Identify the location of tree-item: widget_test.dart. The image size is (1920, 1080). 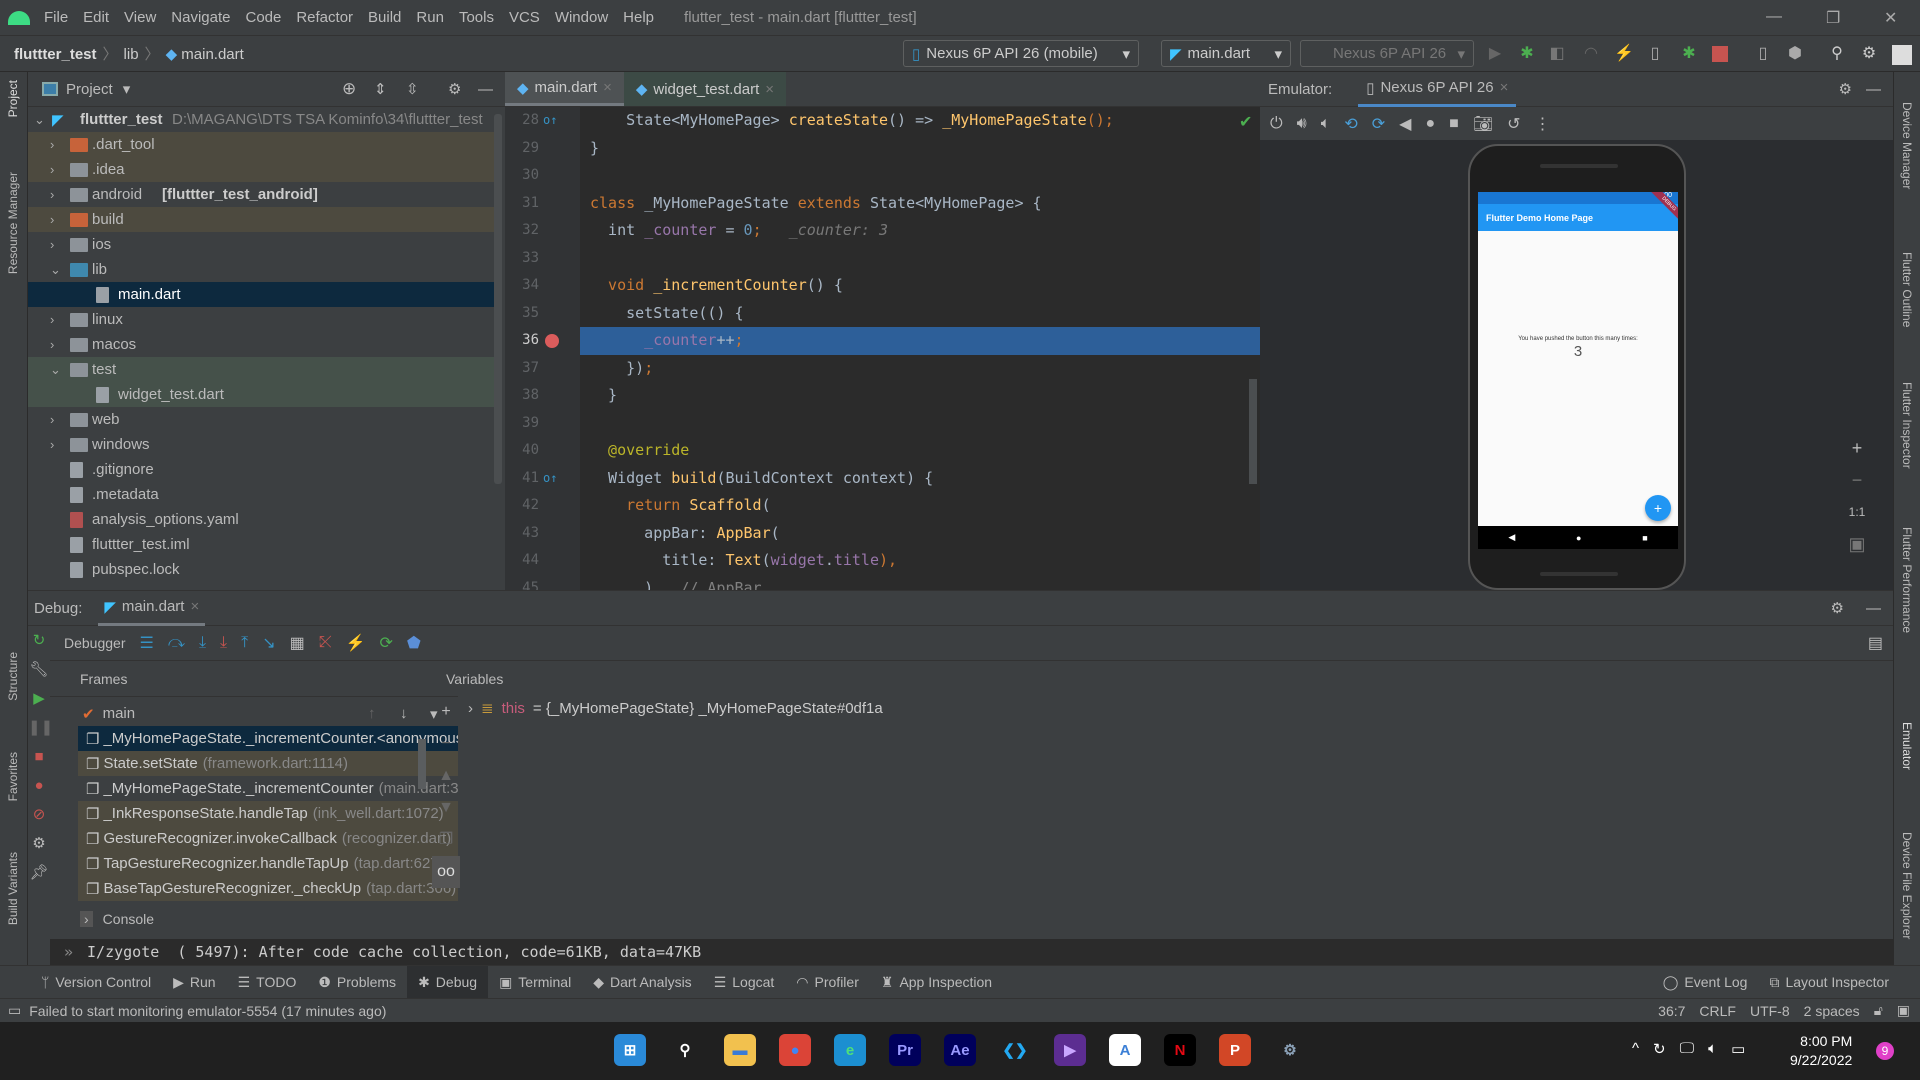
(263, 394).